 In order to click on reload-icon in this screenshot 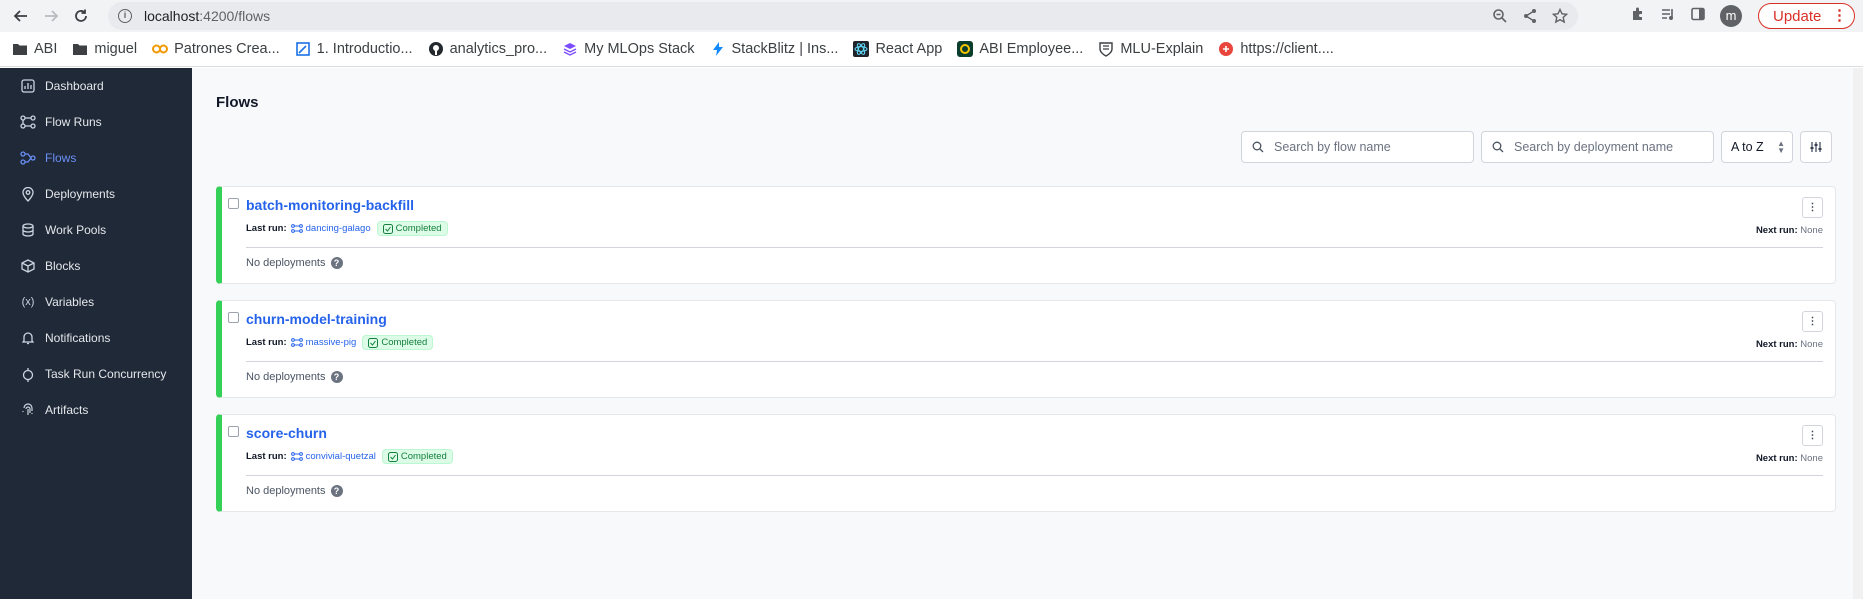, I will do `click(81, 16)`.